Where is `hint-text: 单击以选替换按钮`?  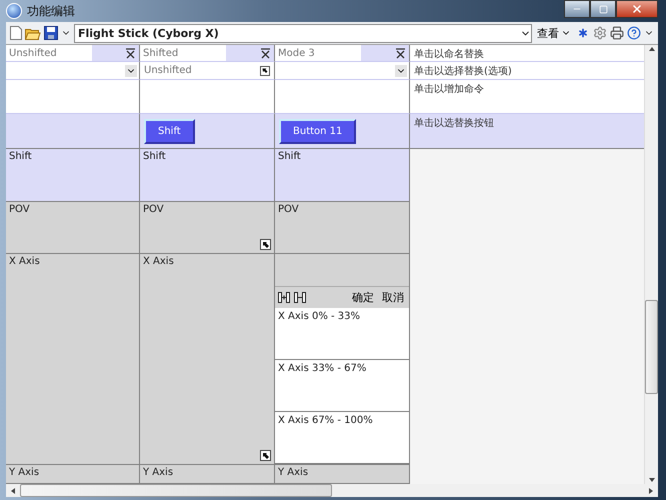
hint-text: 单击以选替换按钮 is located at coordinates (527, 131).